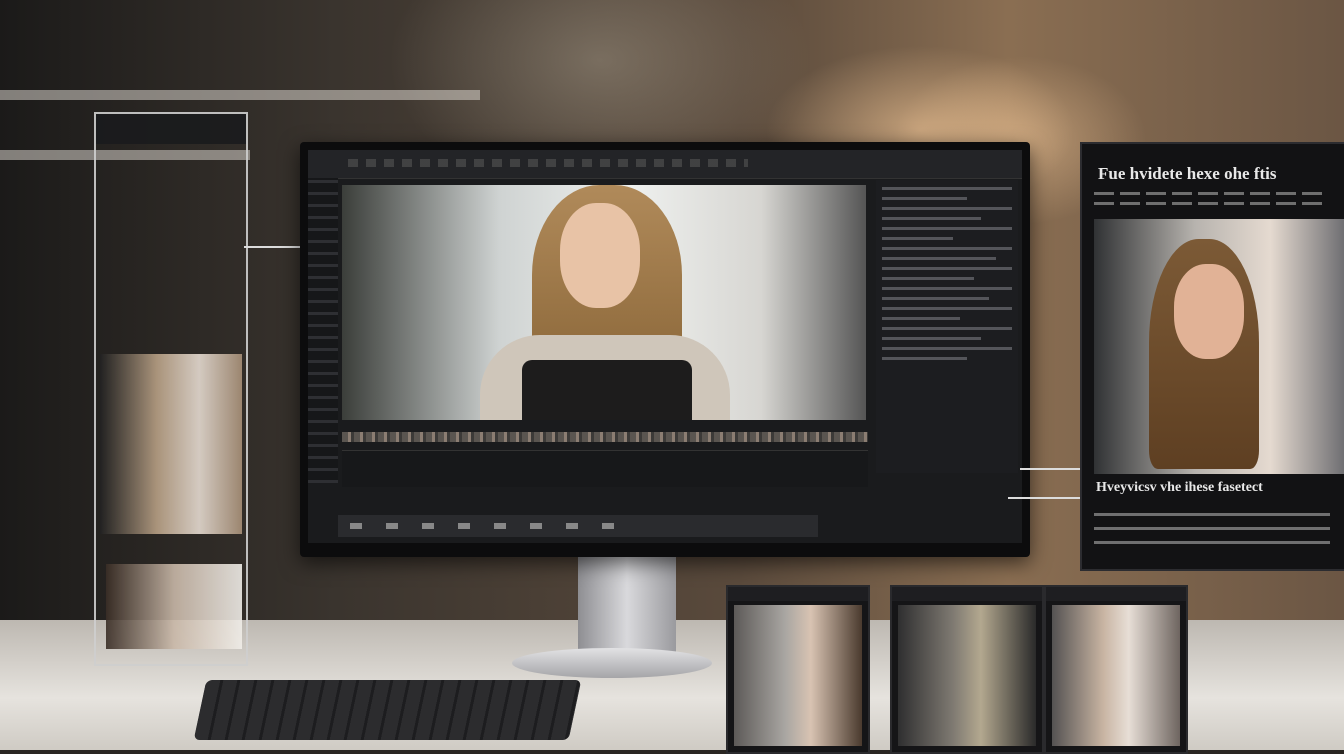 The height and width of the screenshot is (754, 1344). What do you see at coordinates (1212, 531) in the screenshot?
I see `card-body-text` at bounding box center [1212, 531].